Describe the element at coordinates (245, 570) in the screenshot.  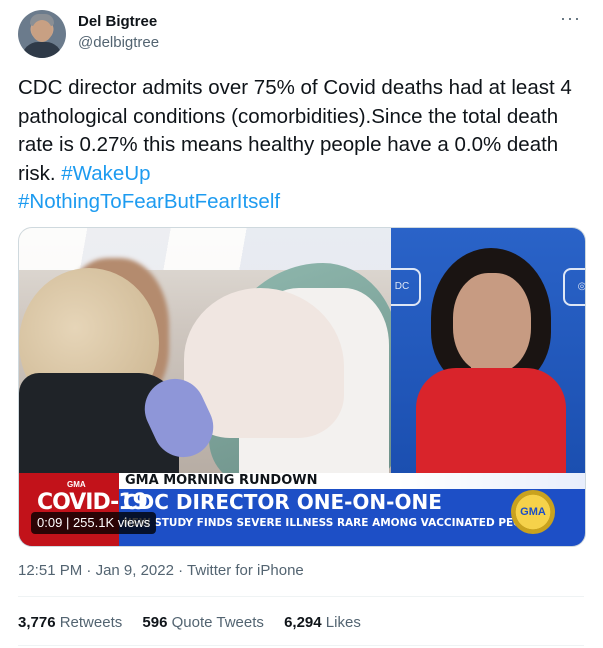
I see `tweet-source: Twitter for iPhone` at that location.